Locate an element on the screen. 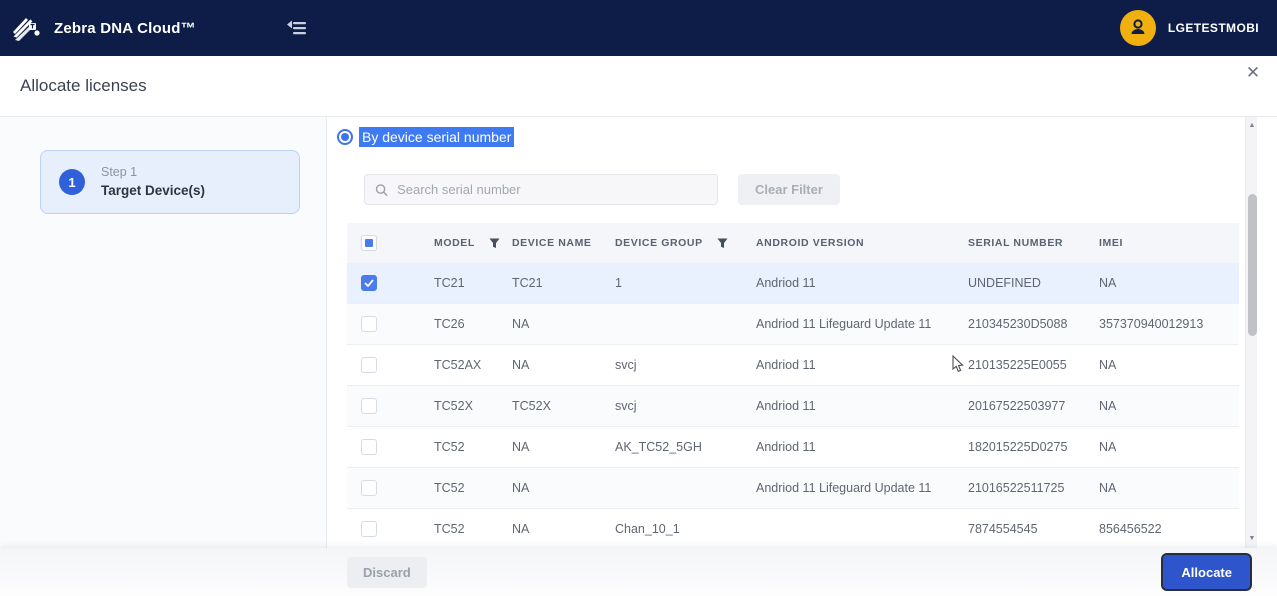 Image resolution: width=1277 pixels, height=596 pixels. step-number-badge: 1 is located at coordinates (72, 182).